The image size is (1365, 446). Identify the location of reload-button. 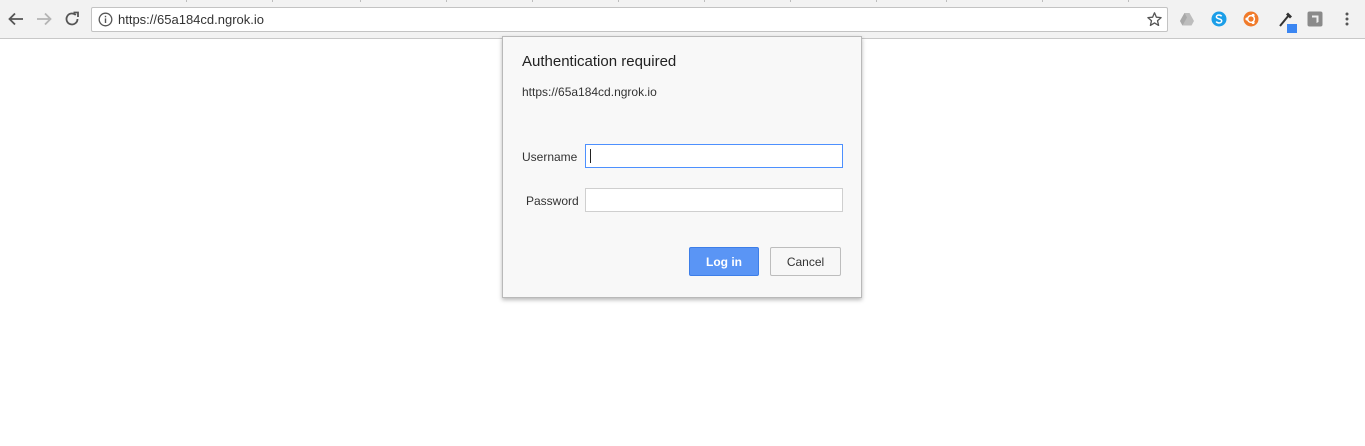
(72, 19).